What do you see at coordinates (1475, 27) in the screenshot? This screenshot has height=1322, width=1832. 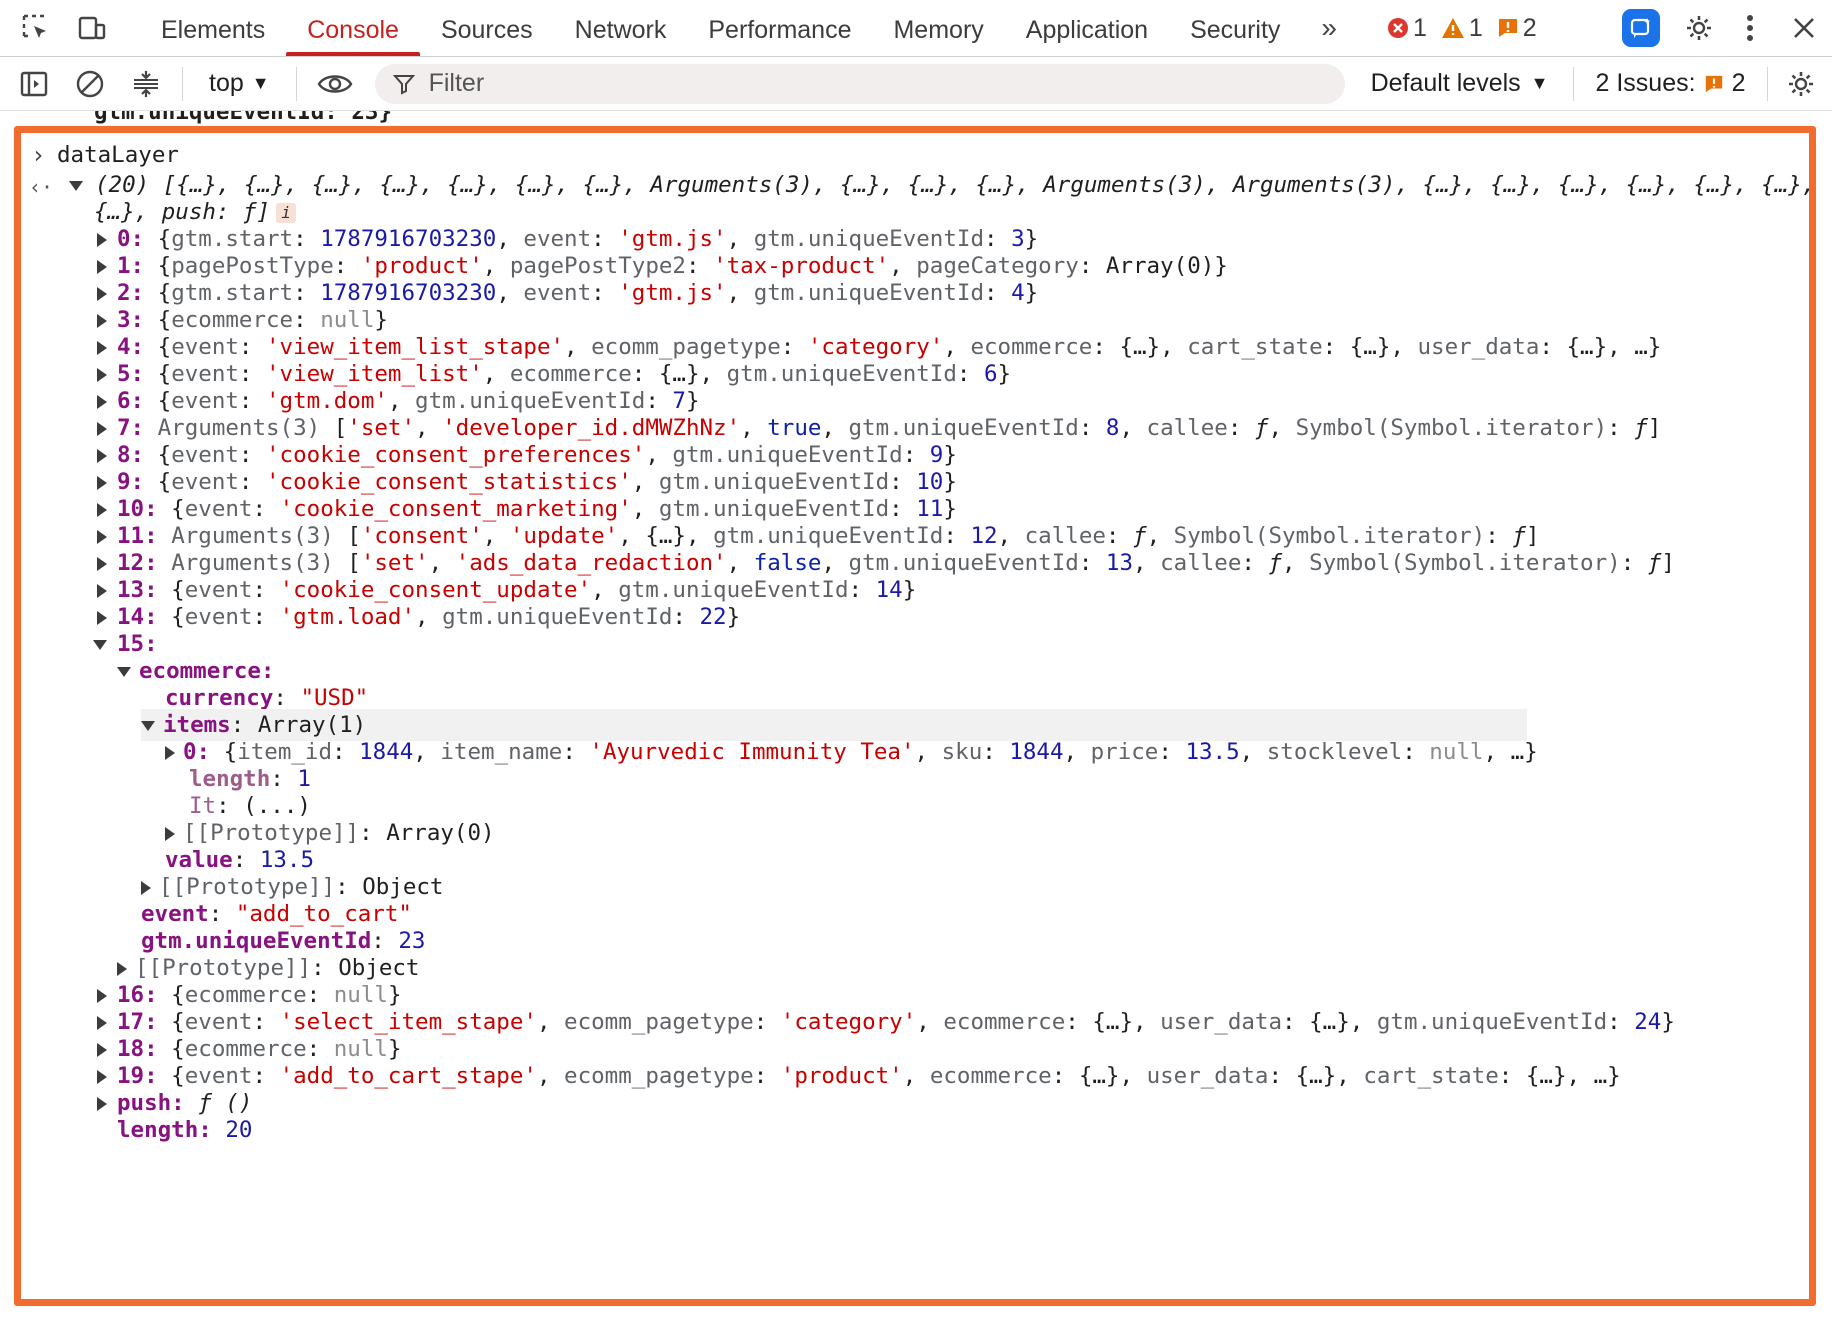 I see `warning-count: 1` at bounding box center [1475, 27].